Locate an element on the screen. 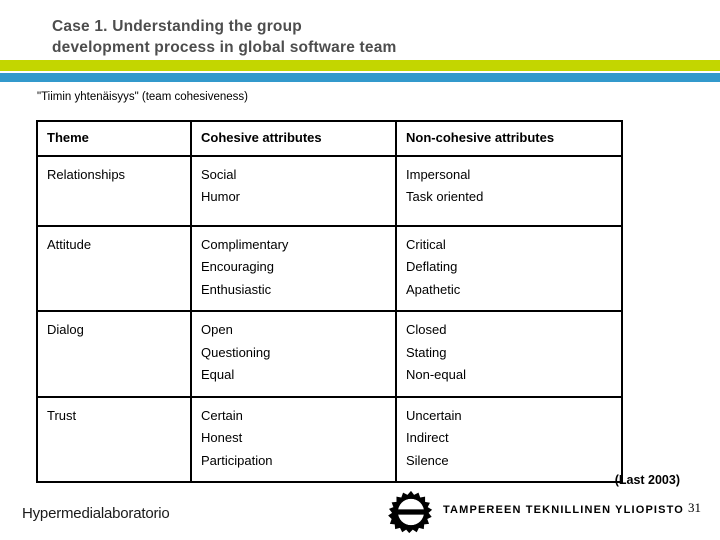 The image size is (720, 540). tut-gear-logo-icon is located at coordinates (411, 512).